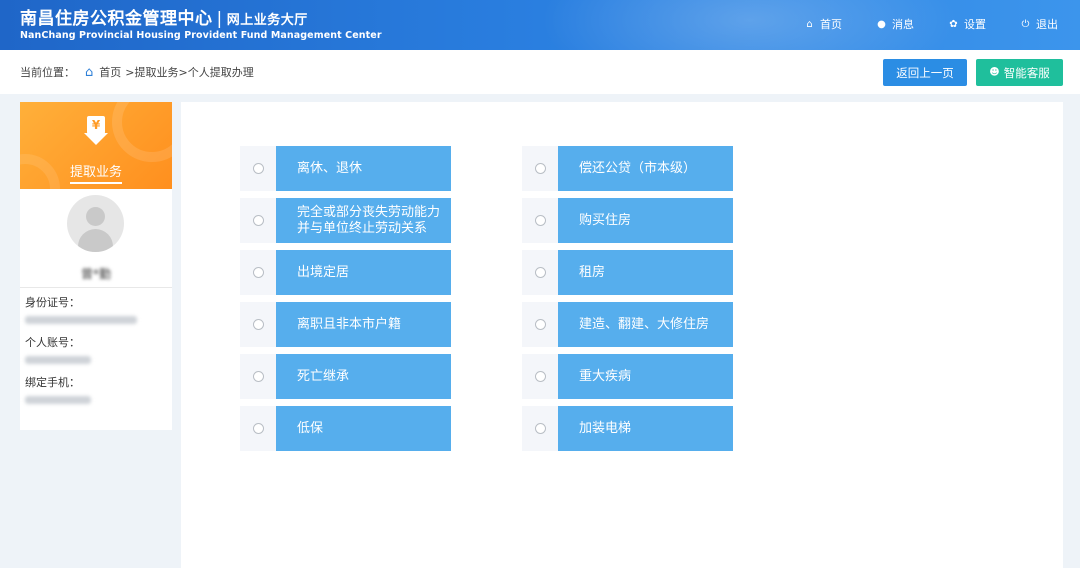 The height and width of the screenshot is (568, 1080). I want to click on breadcrumb-path: >提取业务>个人提取办理, so click(189, 72).